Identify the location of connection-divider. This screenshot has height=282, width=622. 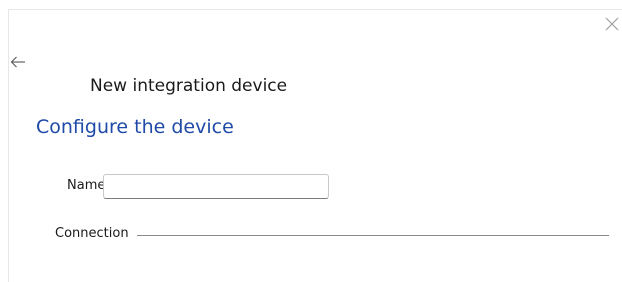
(373, 235).